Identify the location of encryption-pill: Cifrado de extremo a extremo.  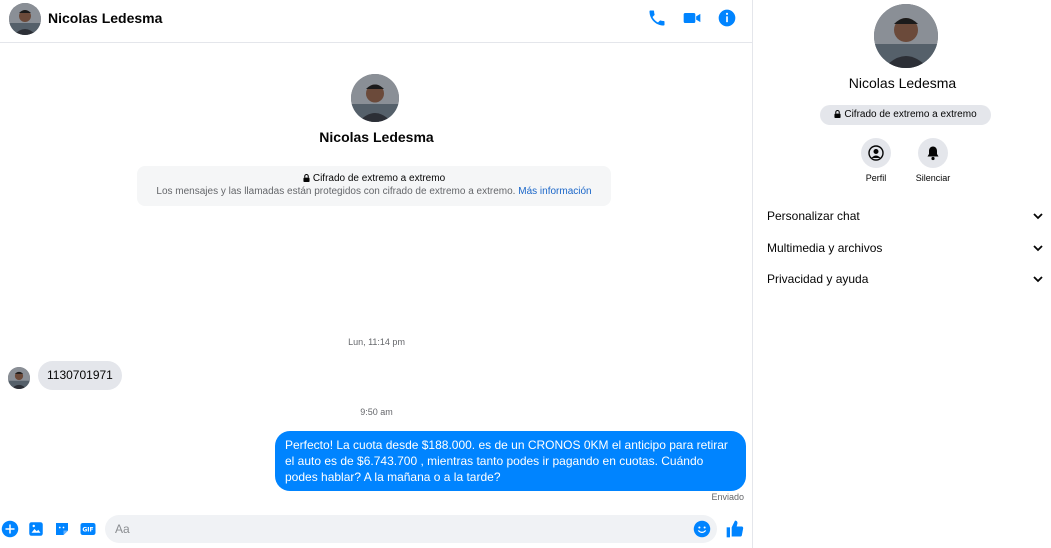
(905, 115).